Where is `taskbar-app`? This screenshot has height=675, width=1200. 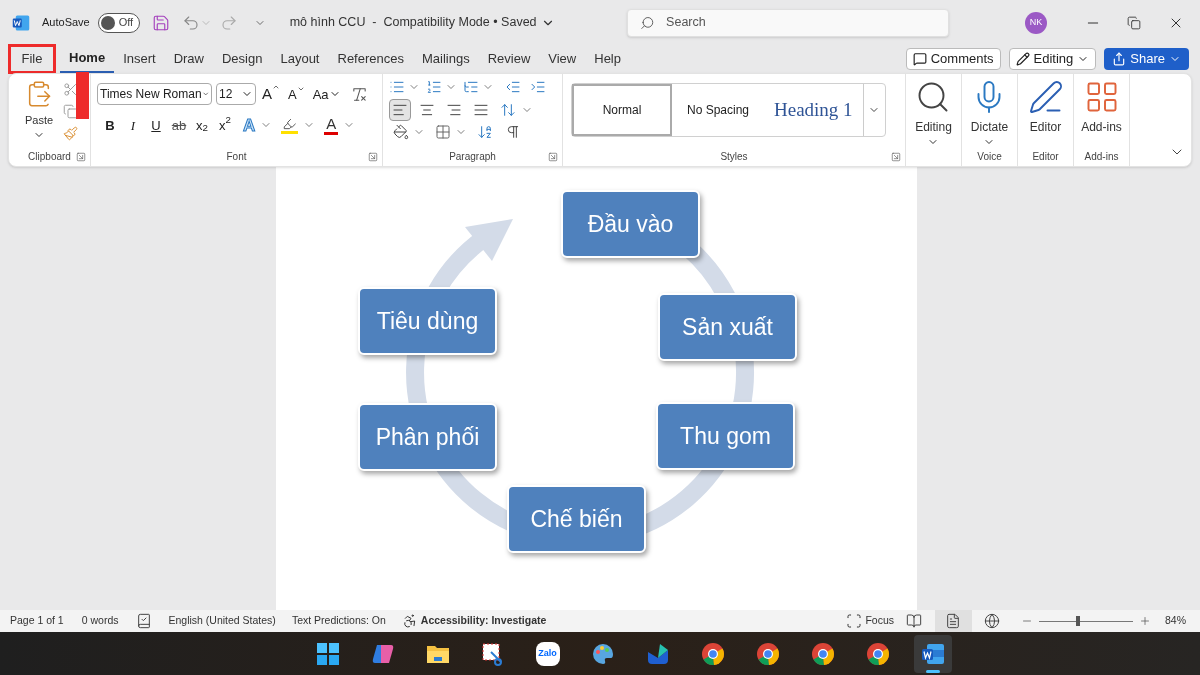 taskbar-app is located at coordinates (932, 653).